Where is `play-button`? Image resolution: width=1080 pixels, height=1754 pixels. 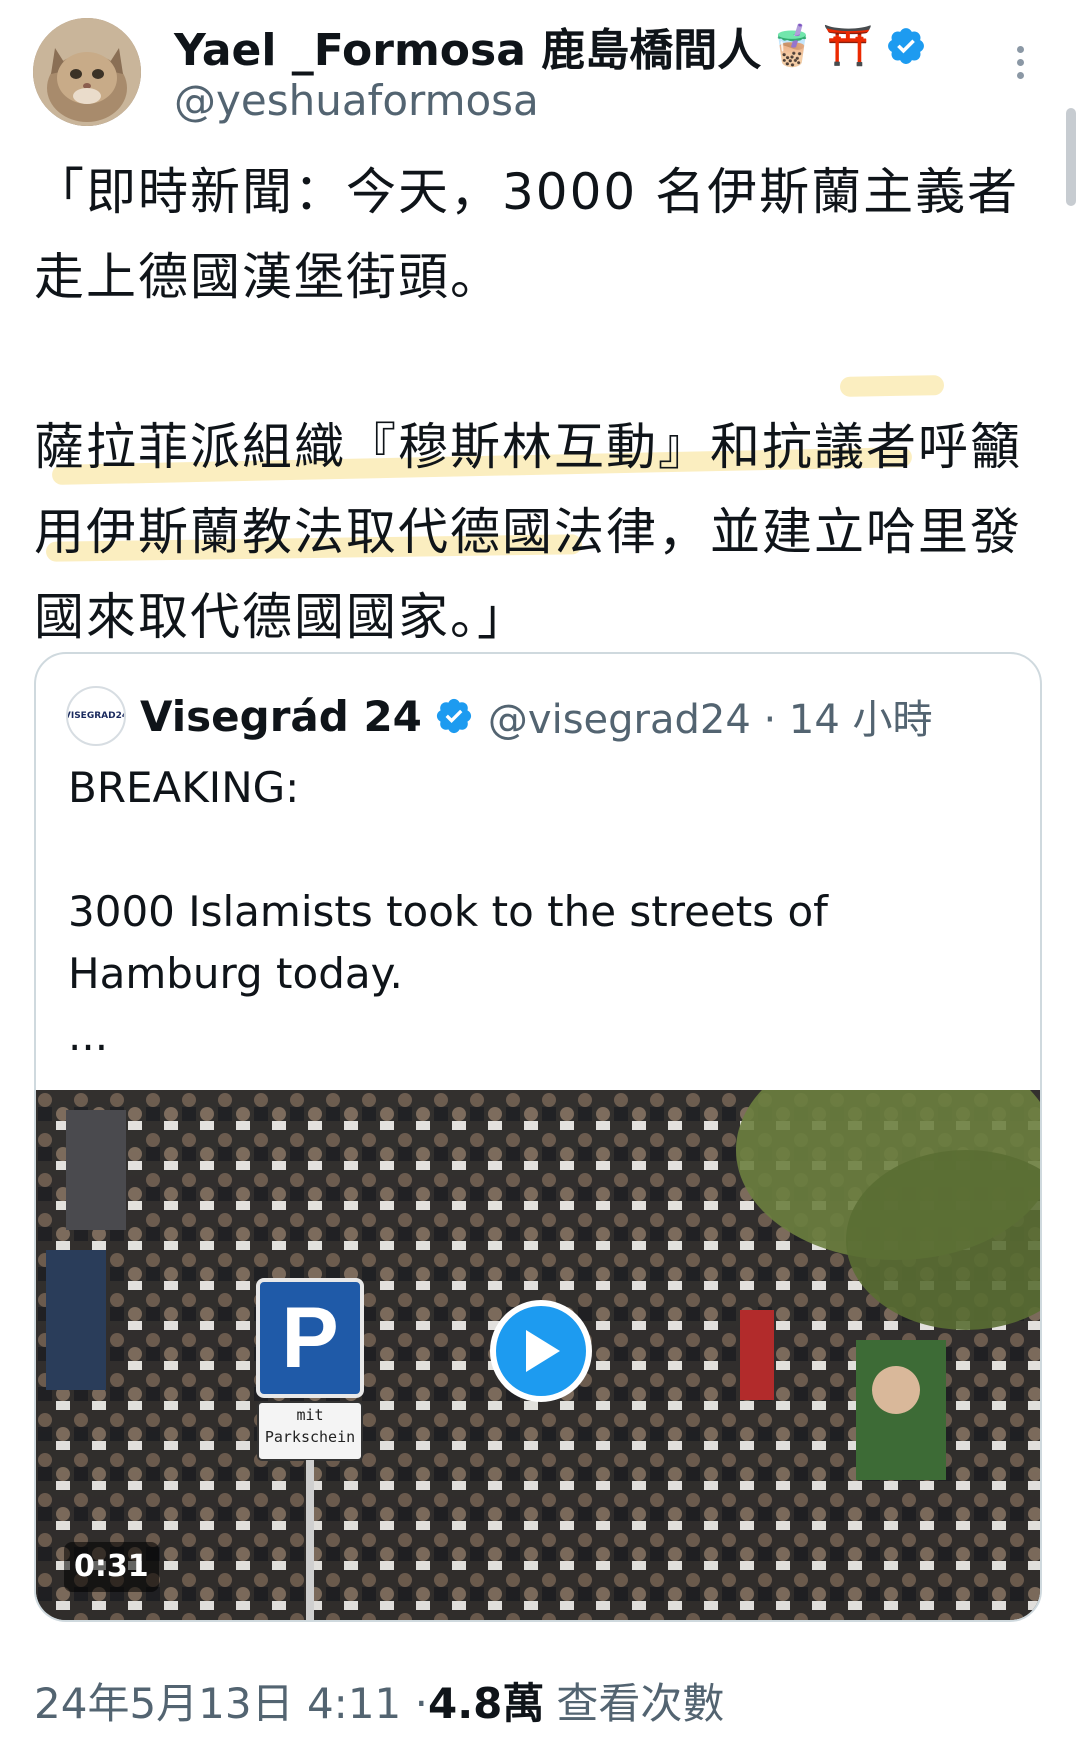 play-button is located at coordinates (541, 1351).